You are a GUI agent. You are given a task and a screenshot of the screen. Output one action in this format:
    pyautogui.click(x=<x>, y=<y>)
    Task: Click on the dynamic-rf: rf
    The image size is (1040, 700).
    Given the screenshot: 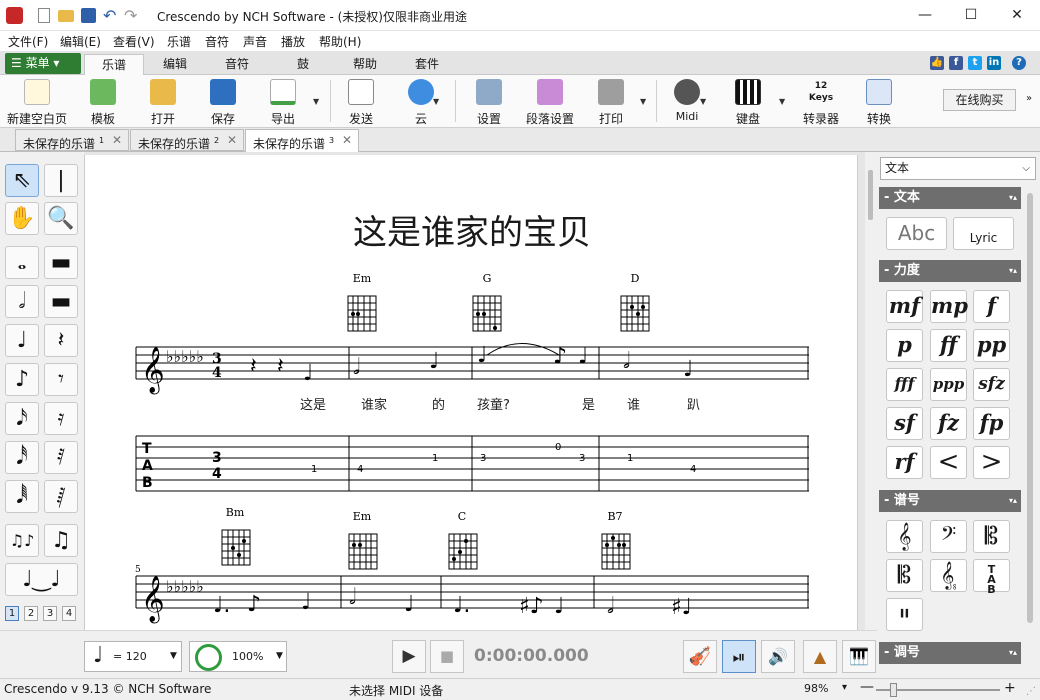 What is the action you would take?
    pyautogui.click(x=904, y=462)
    